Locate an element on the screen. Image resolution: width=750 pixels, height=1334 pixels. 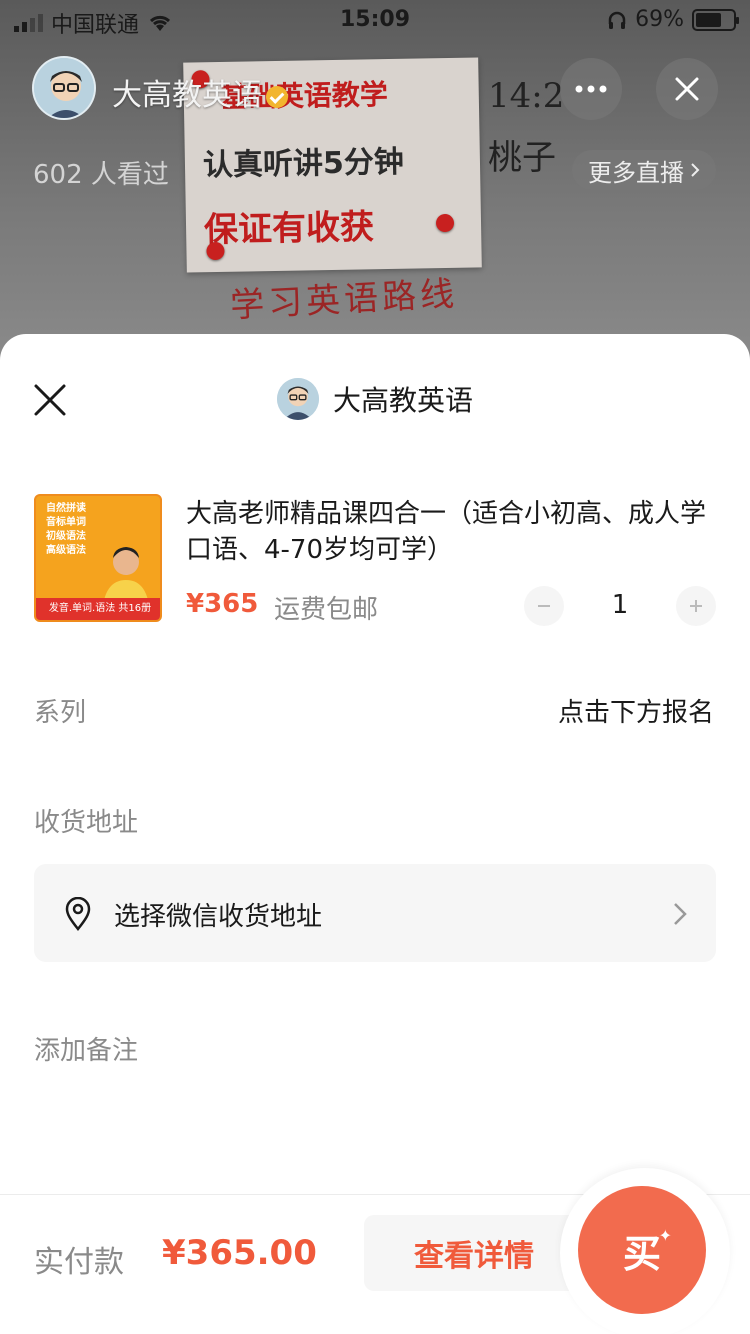
add-note-button: 添加备注 is located at coordinates (86, 1048).